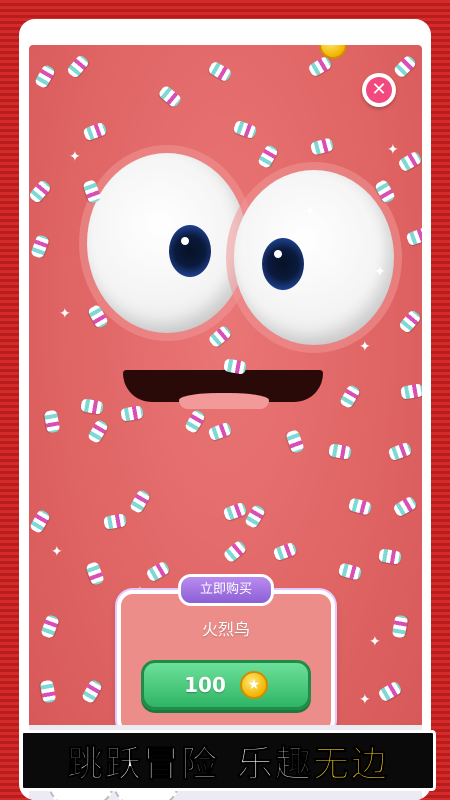 This screenshot has height=800, width=450. I want to click on close-icon: ✕, so click(379, 90).